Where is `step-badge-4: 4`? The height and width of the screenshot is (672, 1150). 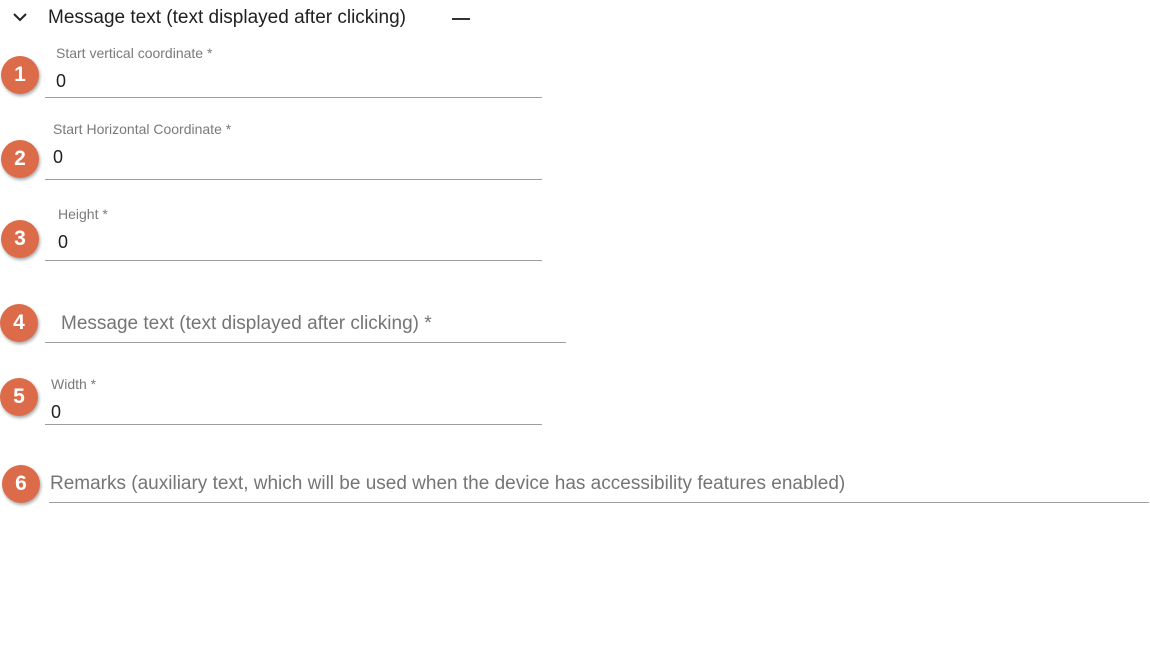 step-badge-4: 4 is located at coordinates (19, 323).